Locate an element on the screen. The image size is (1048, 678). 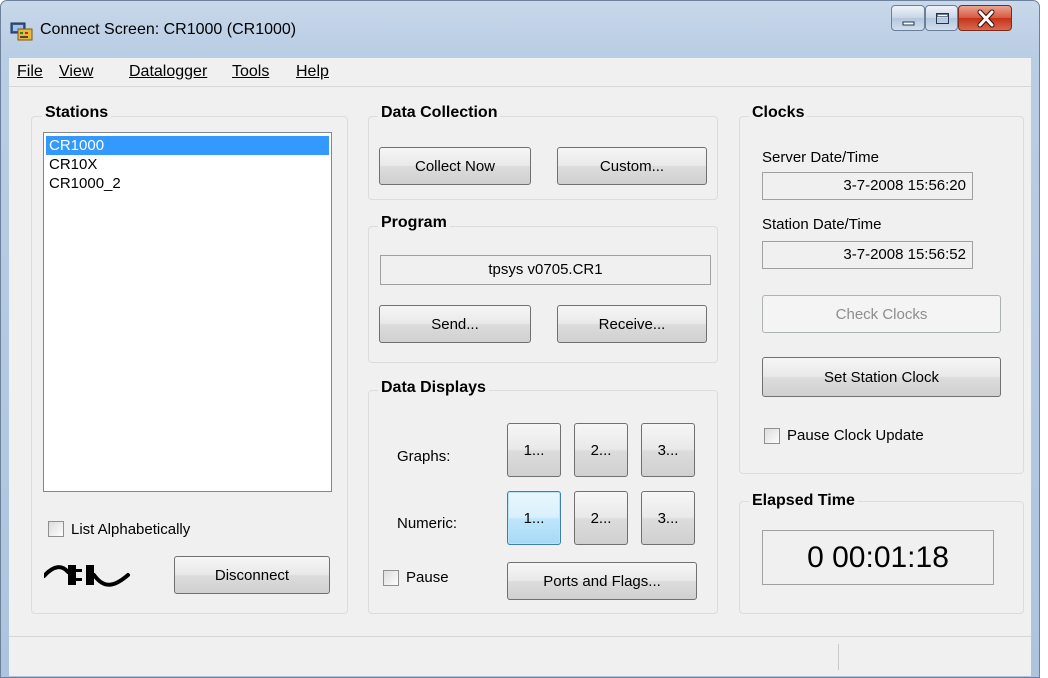
list-alphabetically-checkbox is located at coordinates (56, 529).